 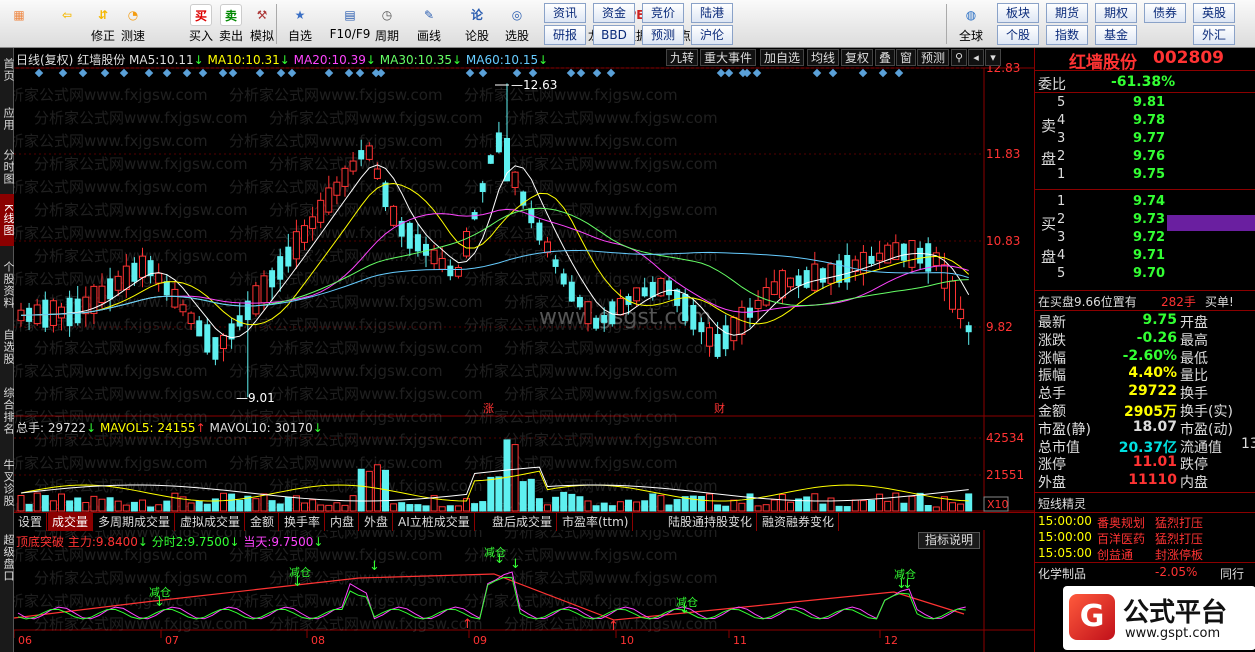 I want to click on toolbar-sell-button: 卖卖出, so click(x=231, y=24).